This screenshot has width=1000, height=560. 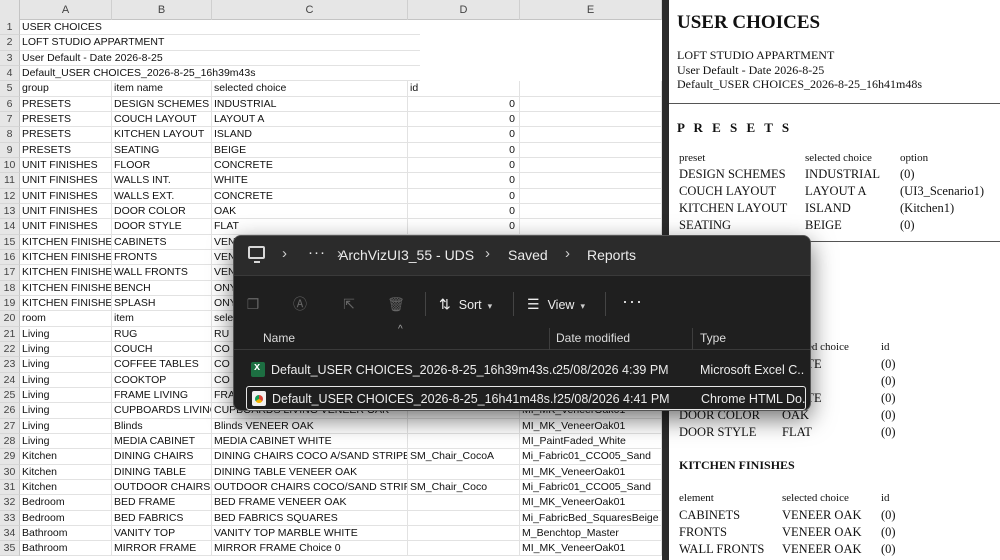 I want to click on row-number: 30, so click(x=10, y=472).